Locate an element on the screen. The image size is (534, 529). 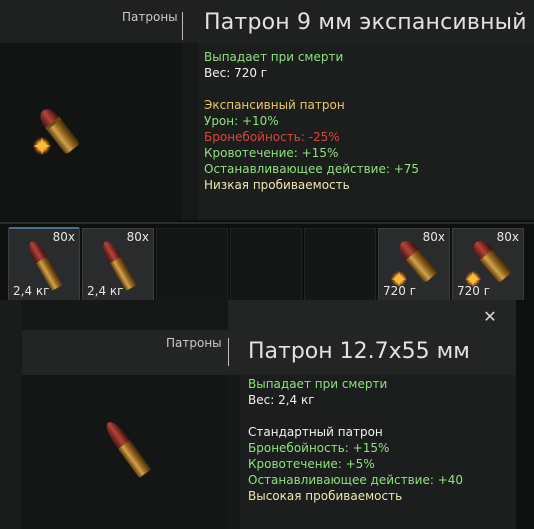
close-icon: ✕ is located at coordinates (490, 317).